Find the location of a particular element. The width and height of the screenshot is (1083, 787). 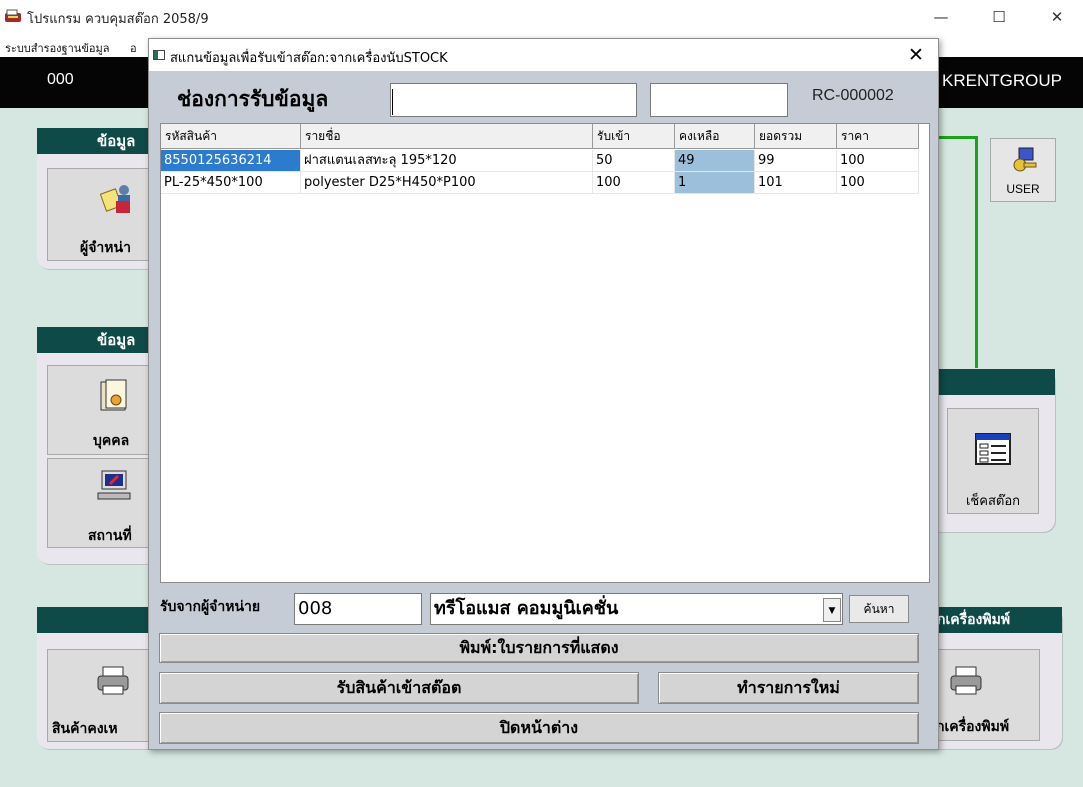

supplier-label: รับจากผู้จำหน่าย is located at coordinates (210, 607).